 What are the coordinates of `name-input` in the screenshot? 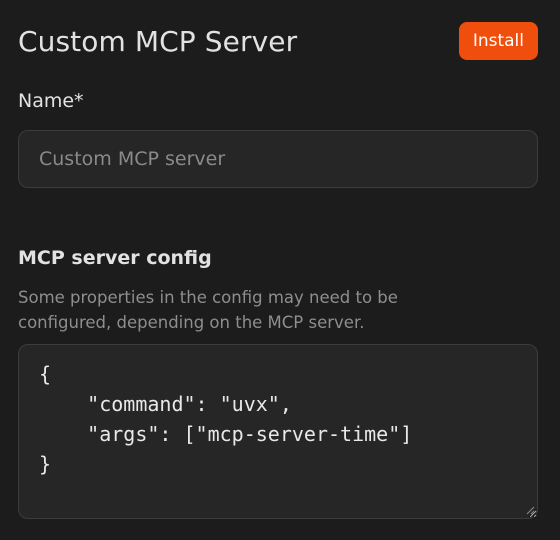 It's located at (278, 159).